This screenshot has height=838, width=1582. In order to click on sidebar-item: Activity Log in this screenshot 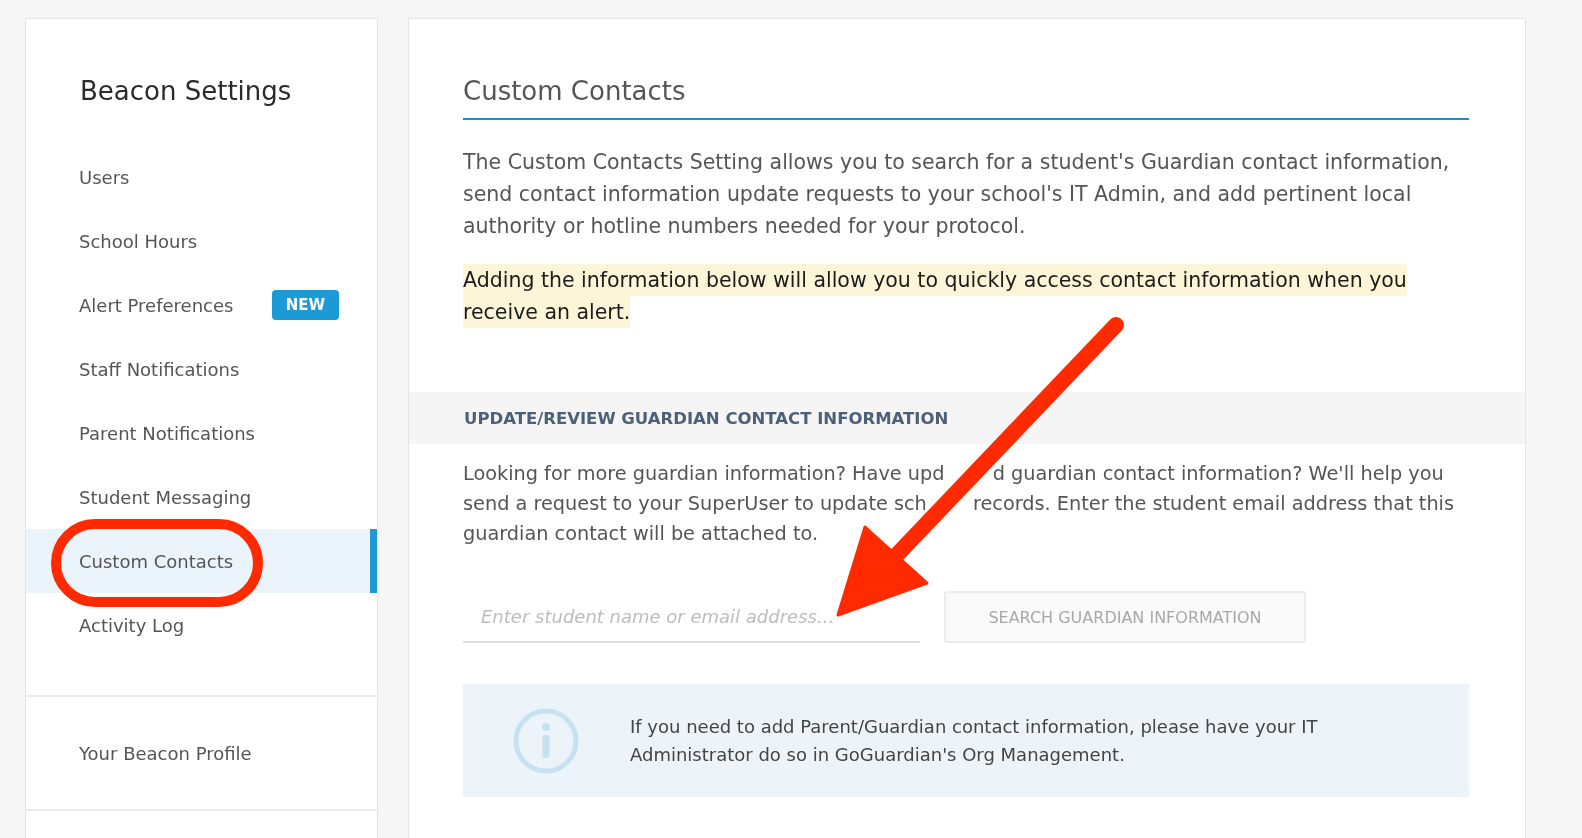, I will do `click(201, 625)`.